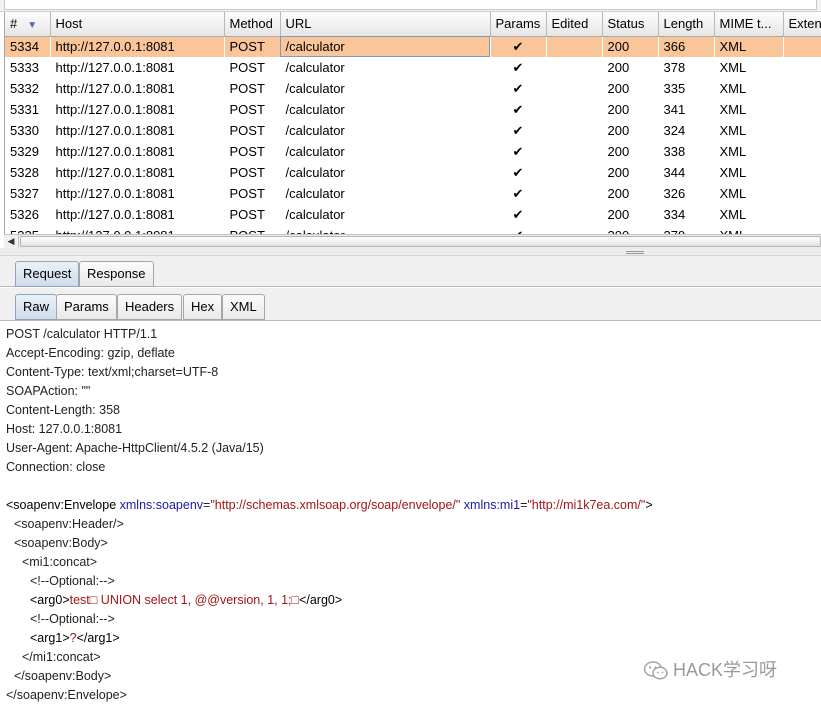 This screenshot has width=821, height=707. I want to click on xml-text-value: test□ UNION select 1, @@version, 1, 1;□, so click(184, 600).